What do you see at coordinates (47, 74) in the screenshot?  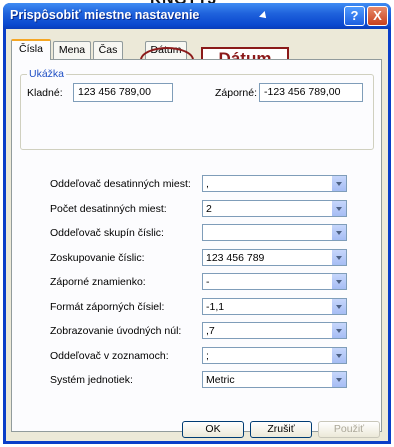 I see `preview-group-title: Ukážka` at bounding box center [47, 74].